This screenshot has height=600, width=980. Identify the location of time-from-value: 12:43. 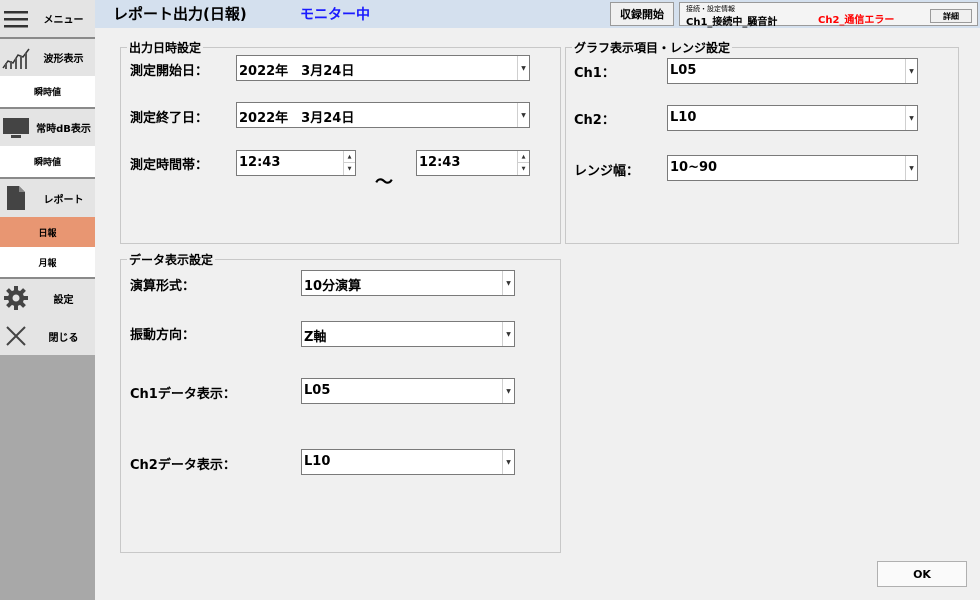
(260, 162).